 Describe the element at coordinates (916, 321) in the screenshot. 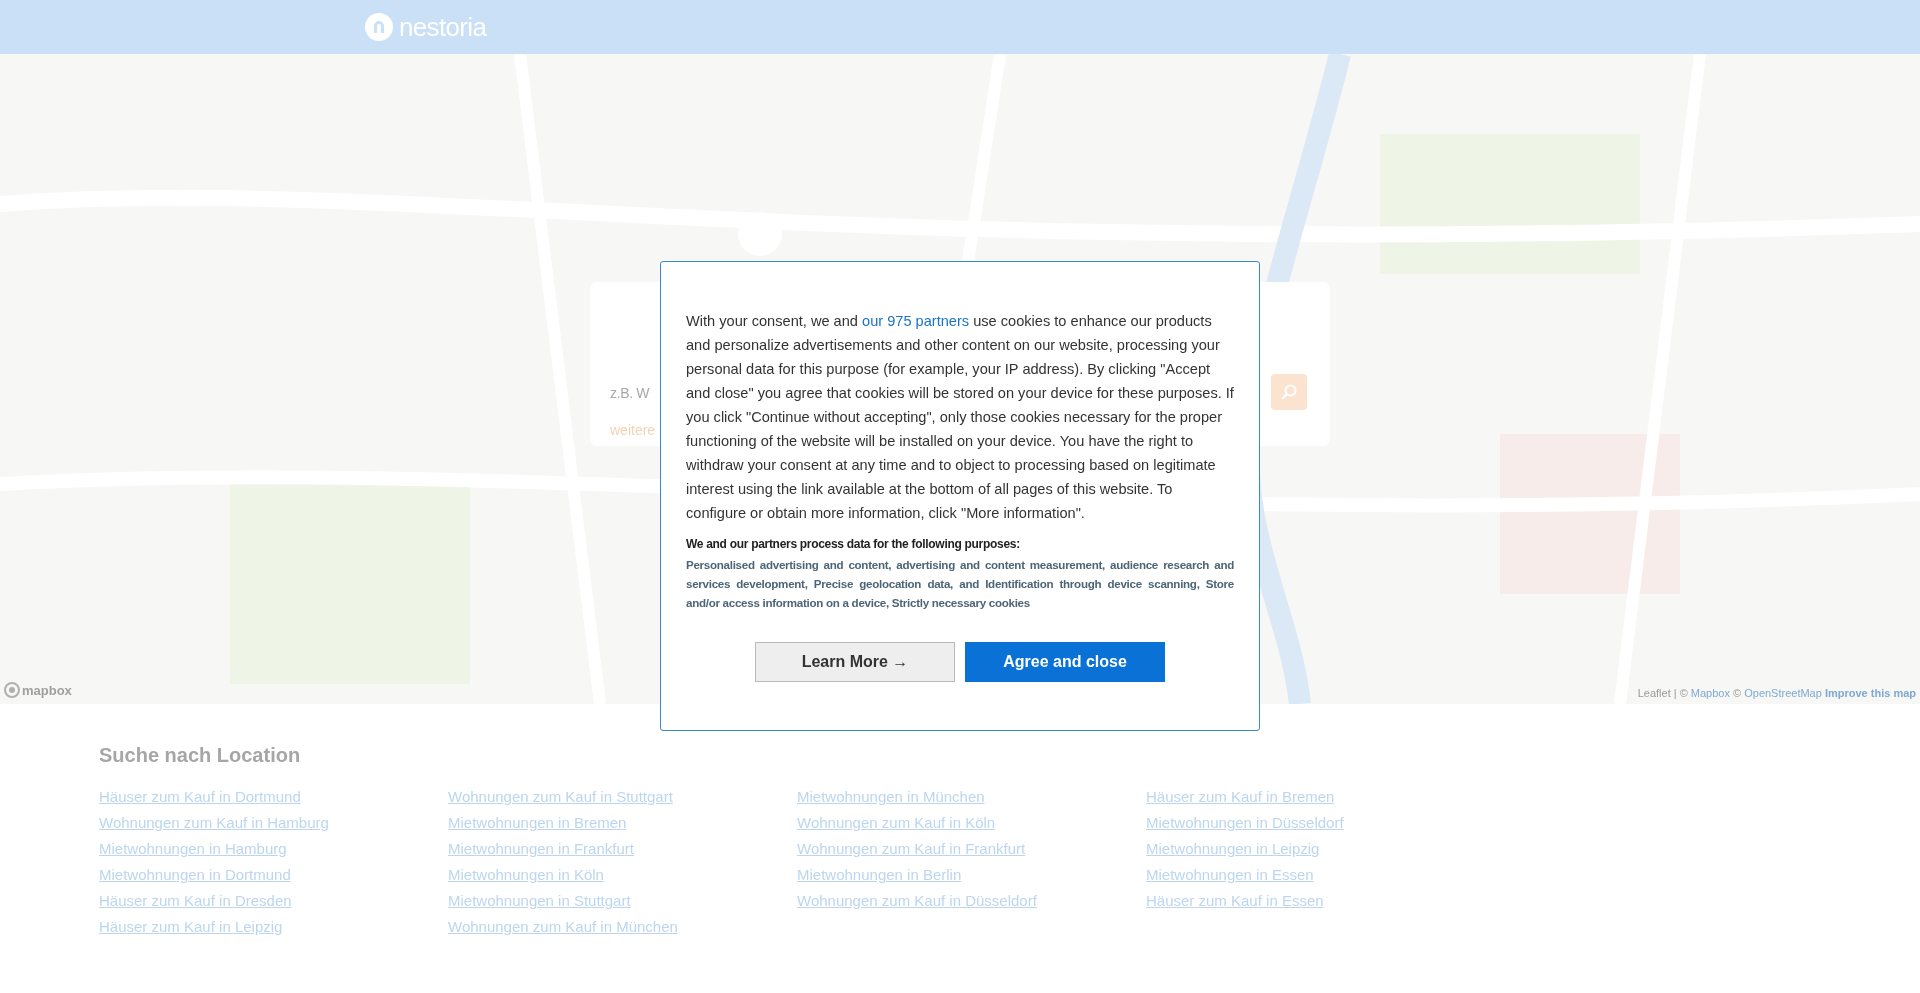

I see `partners-link: our 975 partners` at that location.